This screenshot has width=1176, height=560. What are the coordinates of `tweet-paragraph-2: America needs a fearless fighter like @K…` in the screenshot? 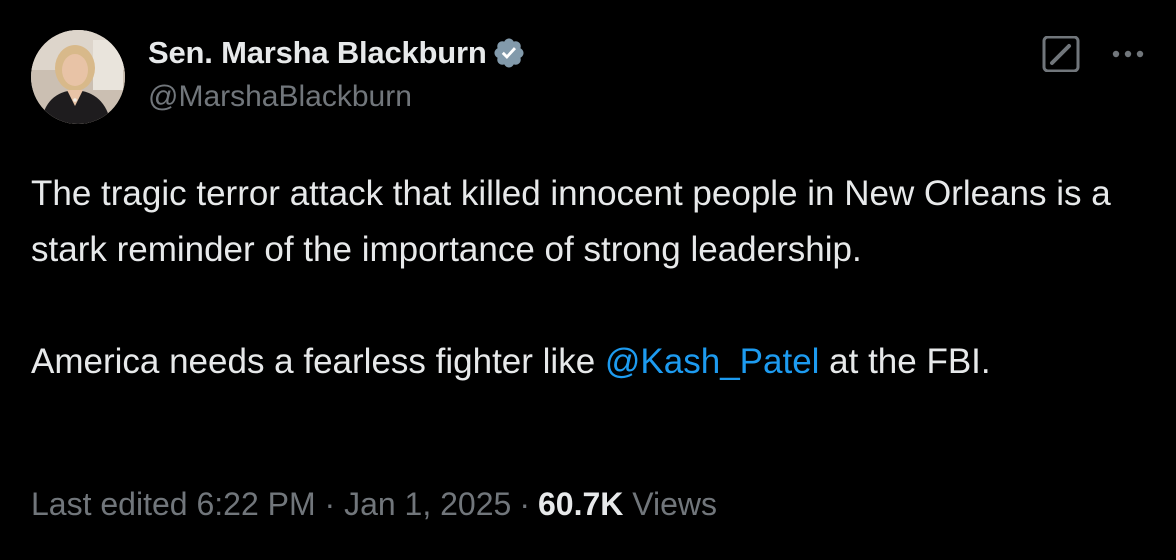 It's located at (591, 362).